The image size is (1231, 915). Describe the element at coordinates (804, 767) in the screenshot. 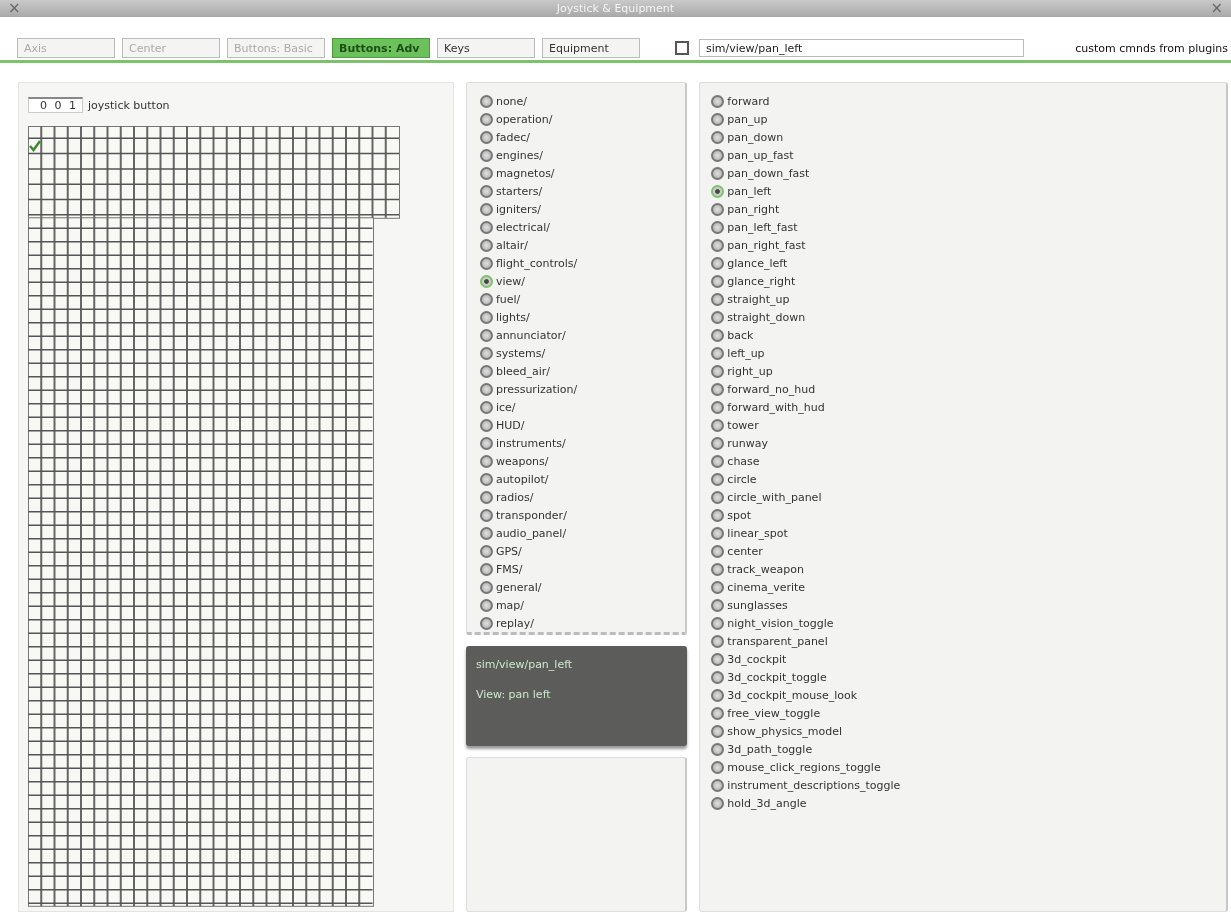

I see `option-label: mouse_click_regions_toggle` at that location.